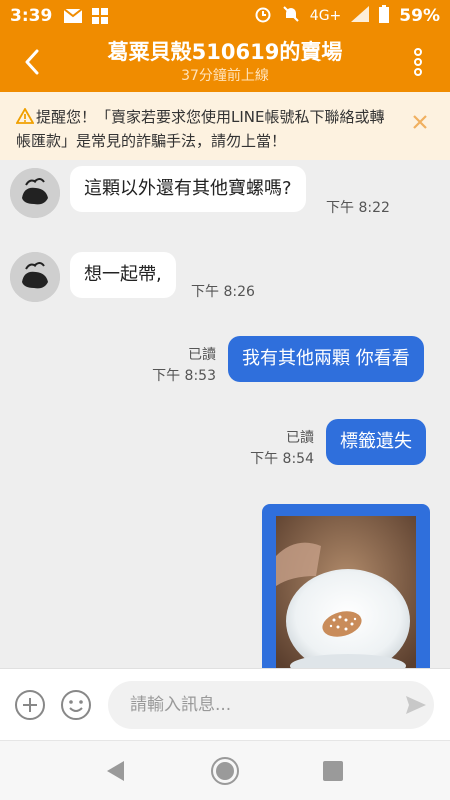 Image resolution: width=450 pixels, height=800 pixels. What do you see at coordinates (291, 16) in the screenshot?
I see `mute-icon` at bounding box center [291, 16].